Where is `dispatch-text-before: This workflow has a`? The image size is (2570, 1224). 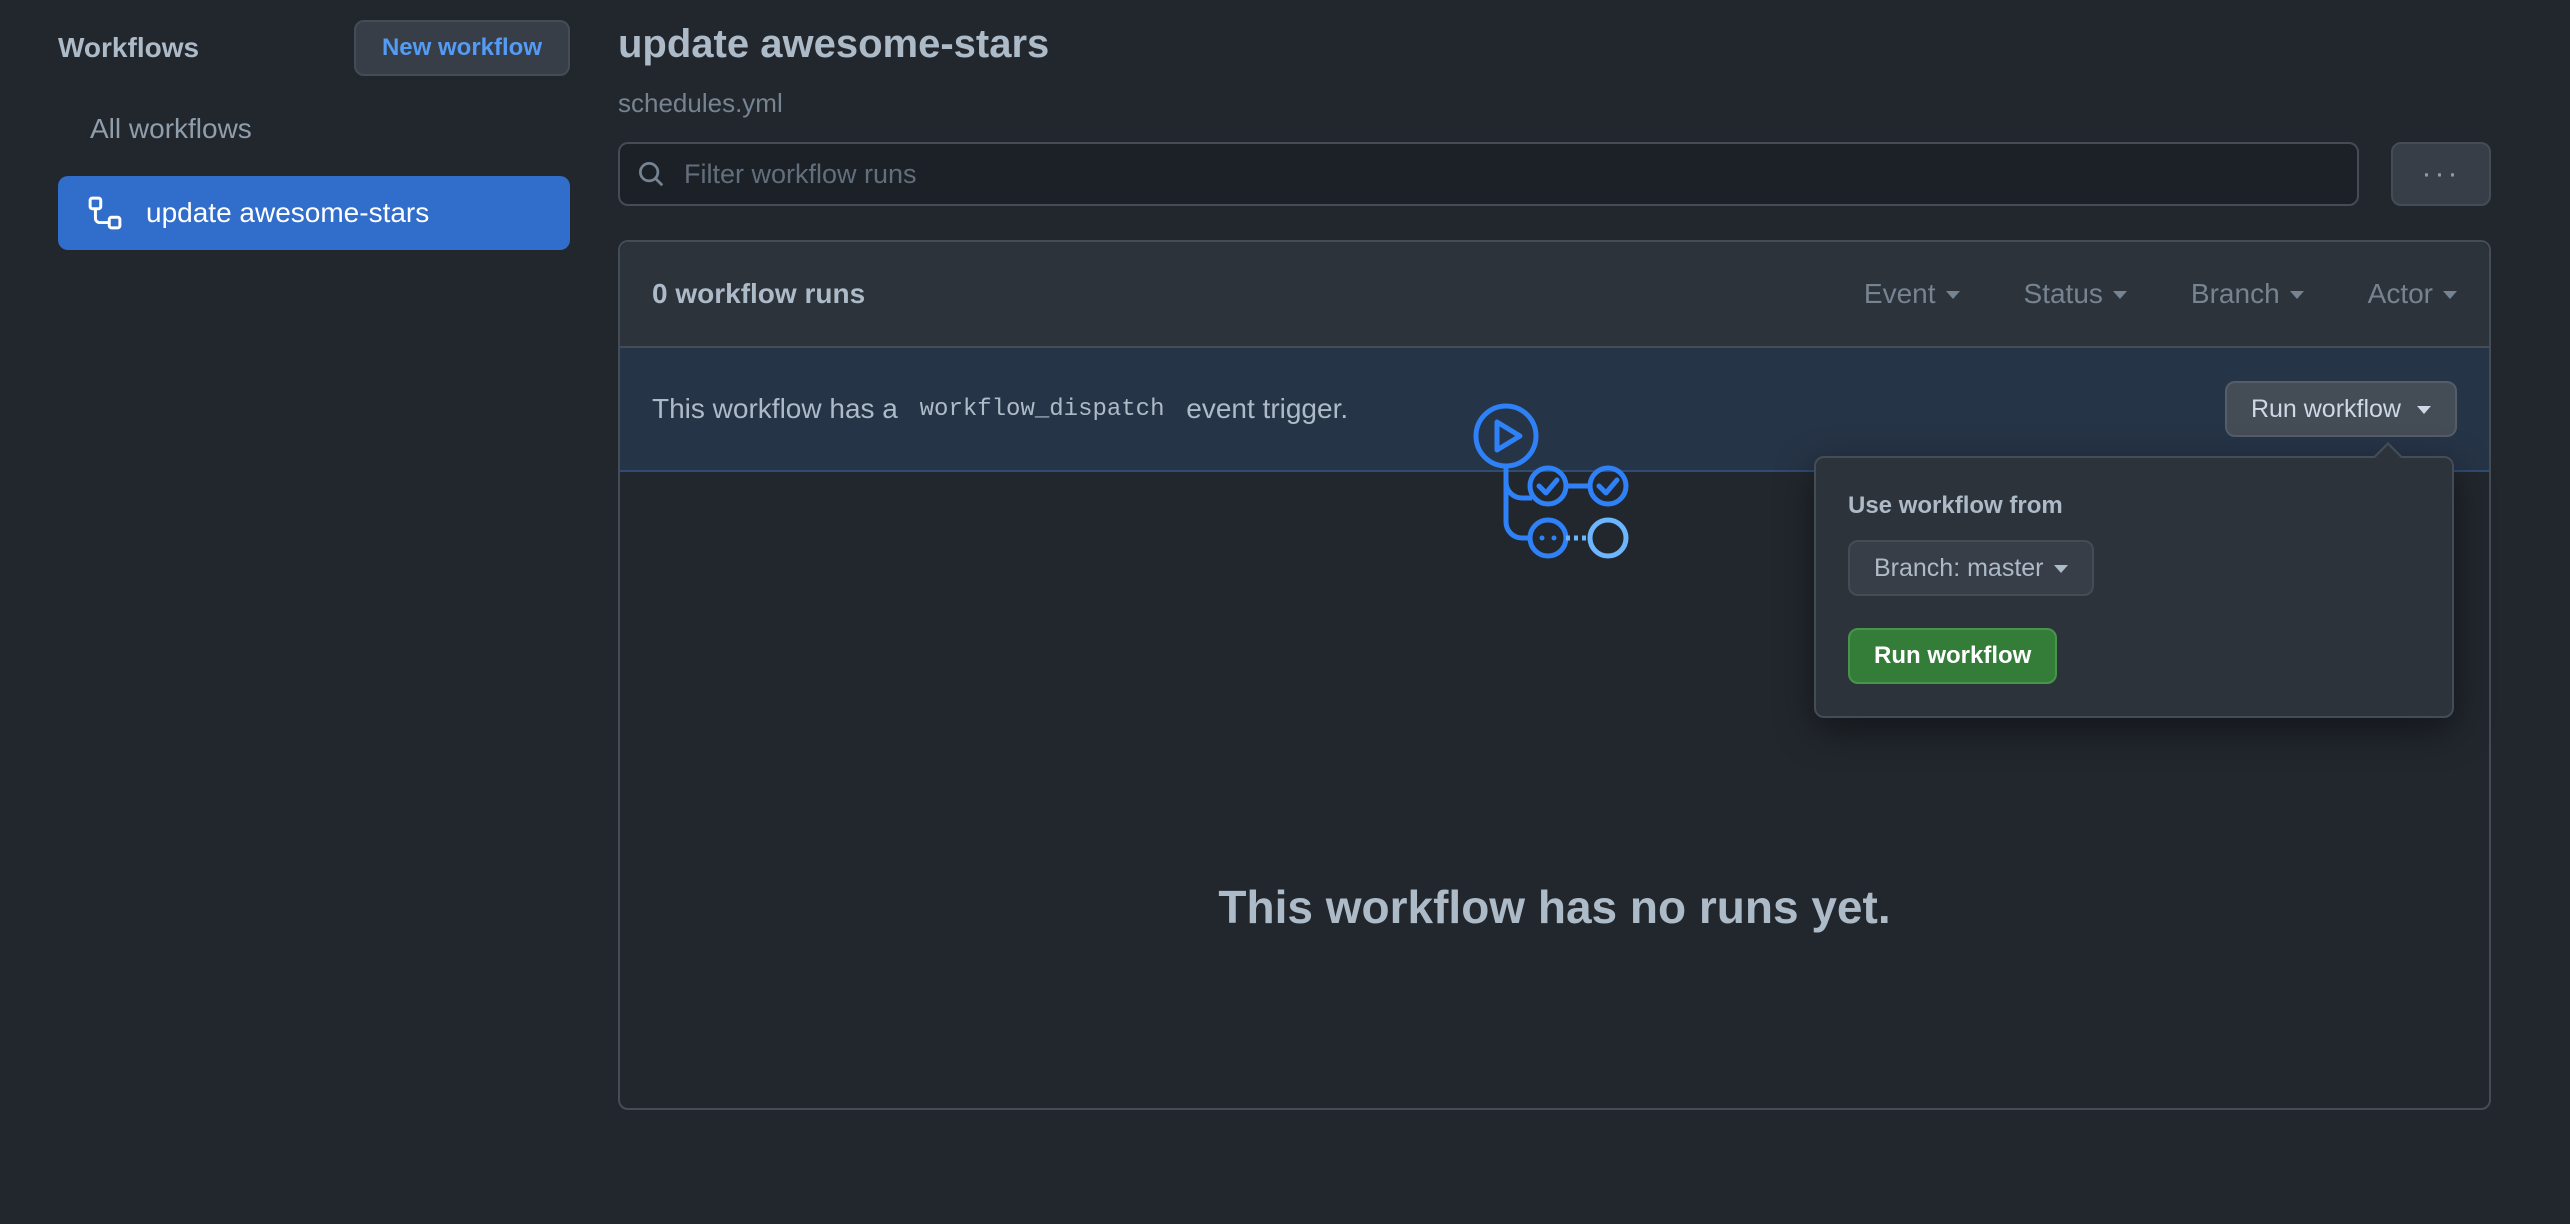 dispatch-text-before: This workflow has a is located at coordinates (779, 408).